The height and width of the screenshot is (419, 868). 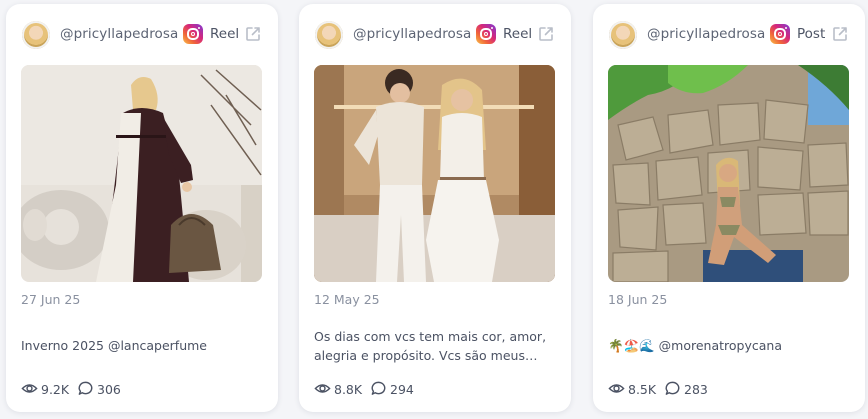 I want to click on post-date: 27 Jun 25, so click(x=51, y=299).